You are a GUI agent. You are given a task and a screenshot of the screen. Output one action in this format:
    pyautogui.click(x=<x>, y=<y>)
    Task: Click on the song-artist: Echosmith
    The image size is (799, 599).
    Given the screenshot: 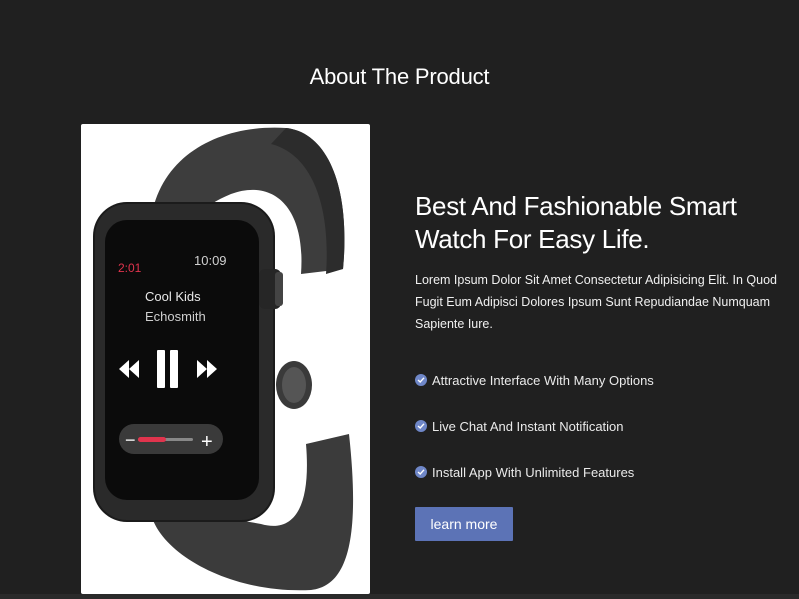 What is the action you would take?
    pyautogui.click(x=175, y=316)
    